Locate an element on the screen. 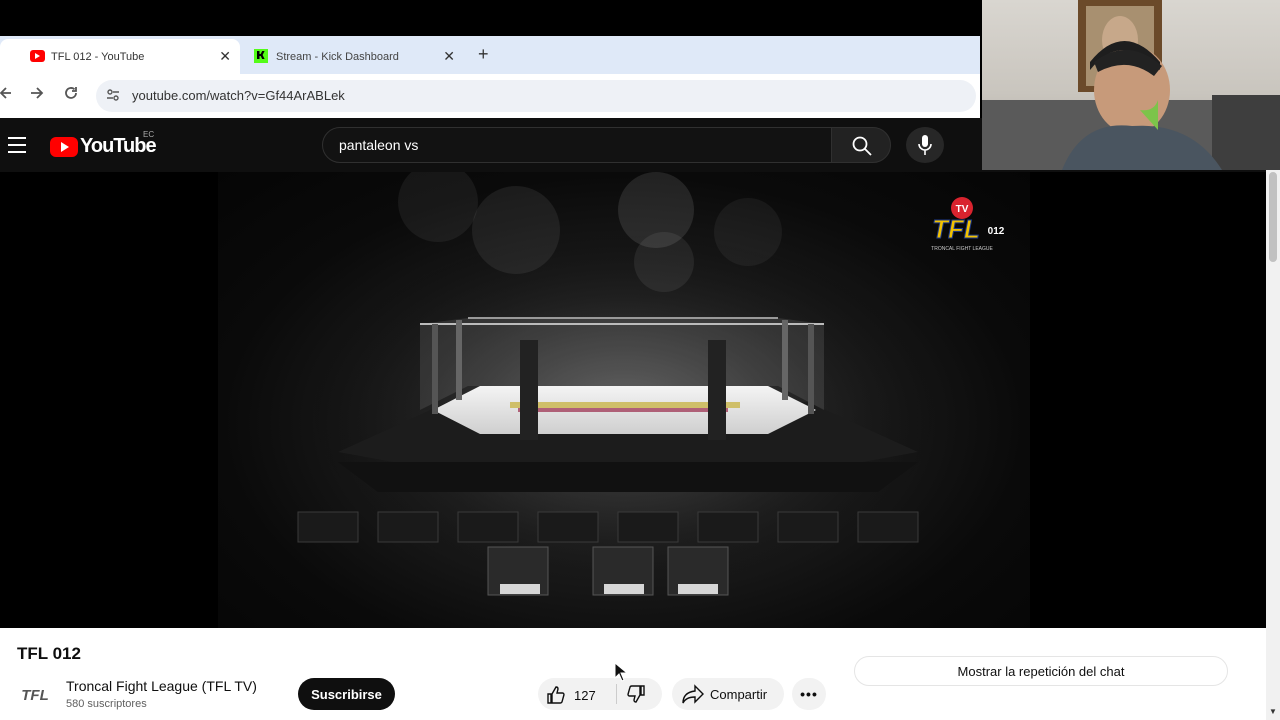 This screenshot has width=1280, height=720. tab-title: Stream - Kick Dashboard is located at coordinates (337, 56).